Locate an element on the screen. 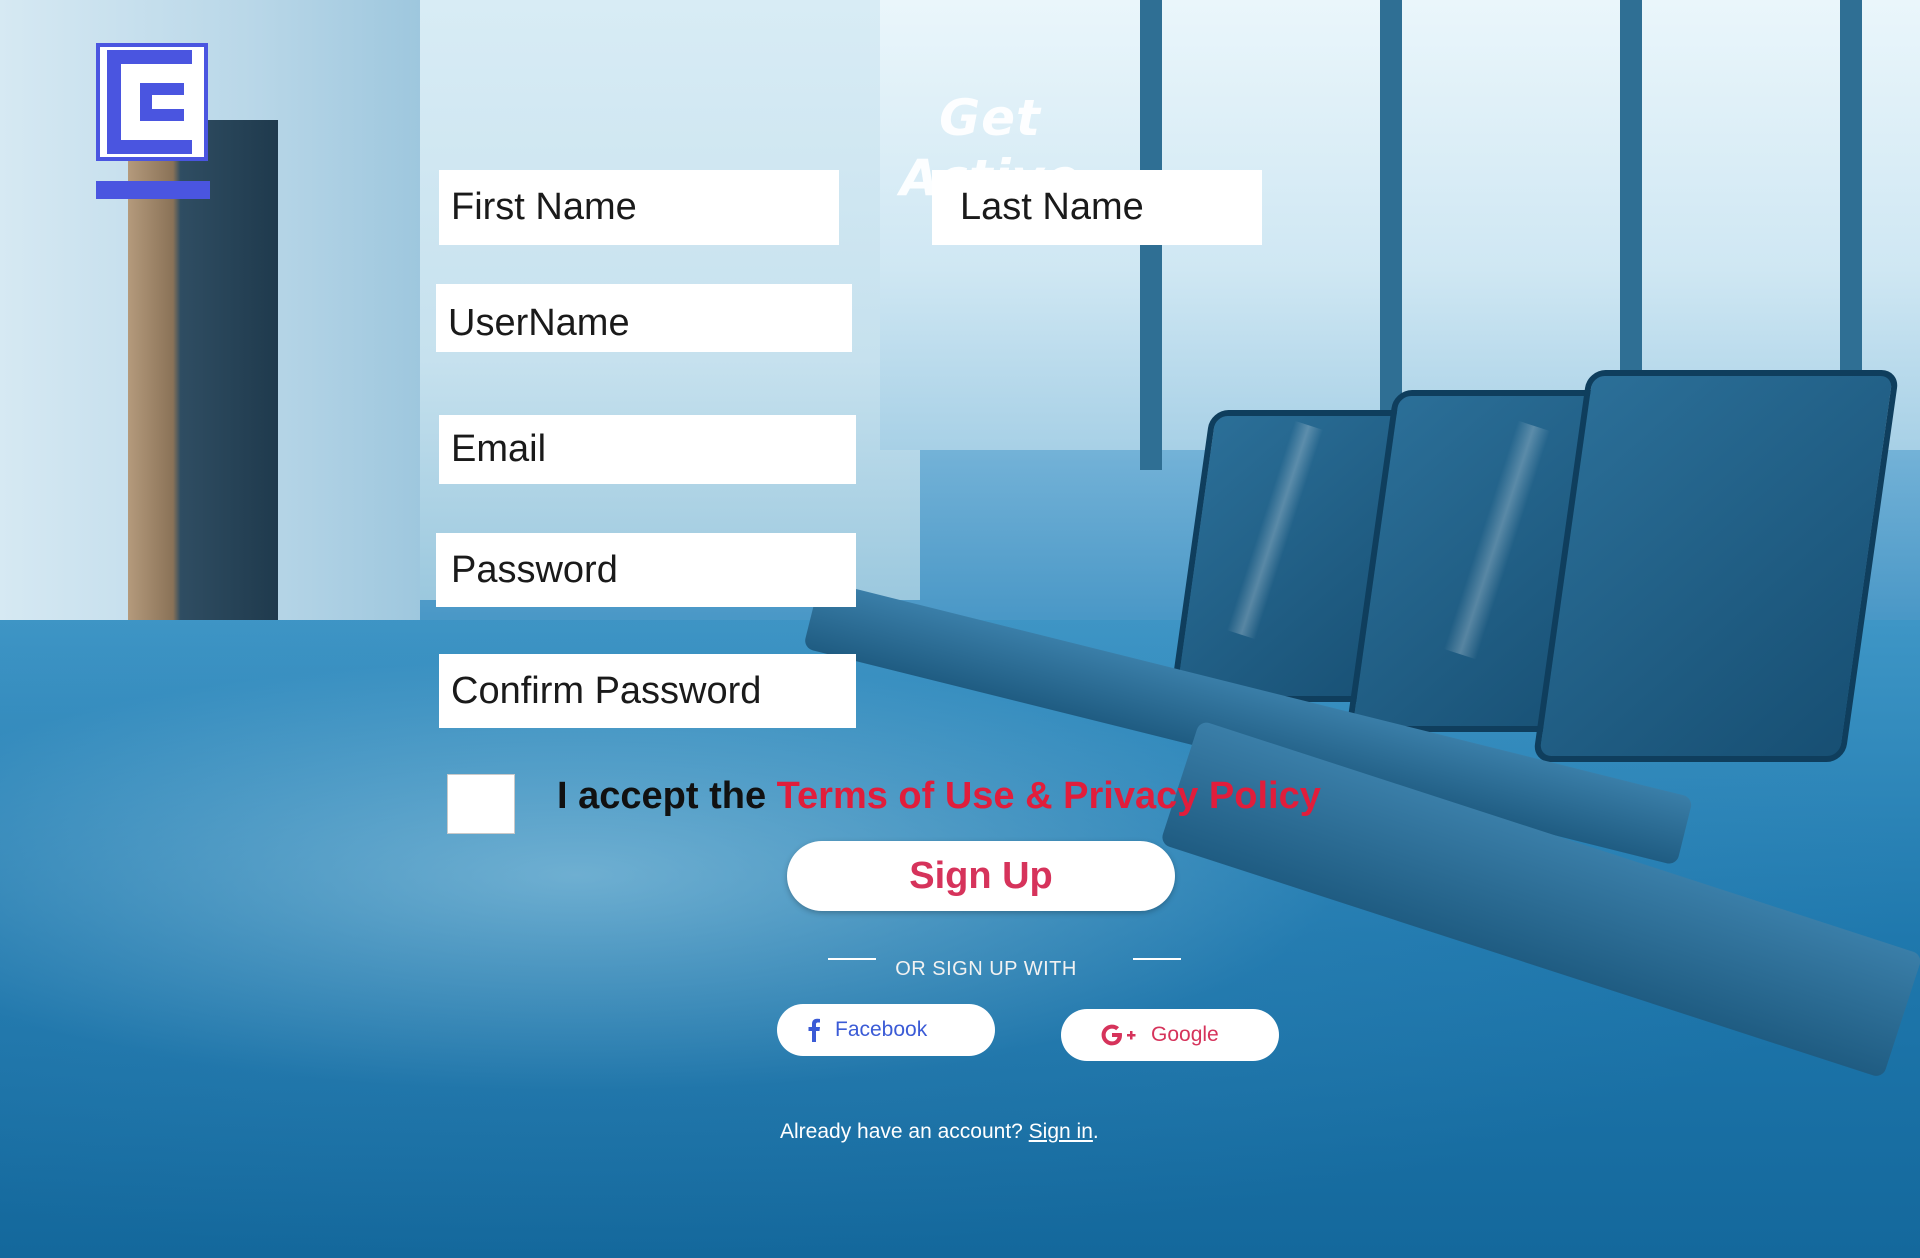 This screenshot has width=1920, height=1258. sign-in-prompt: Already have an account? Sign in. is located at coordinates (939, 1132).